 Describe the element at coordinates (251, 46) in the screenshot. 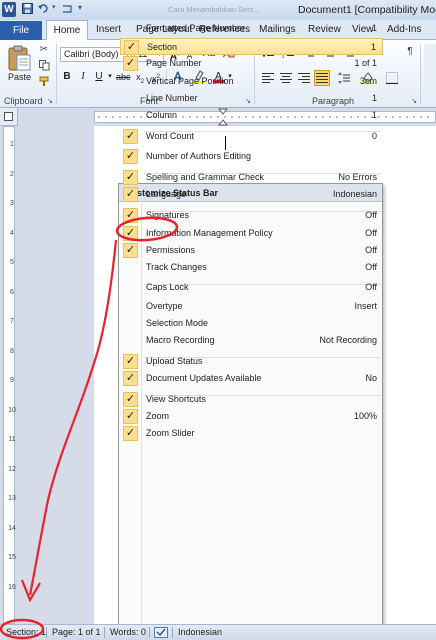

I see `menu-item-section: ✓ Section 1` at that location.